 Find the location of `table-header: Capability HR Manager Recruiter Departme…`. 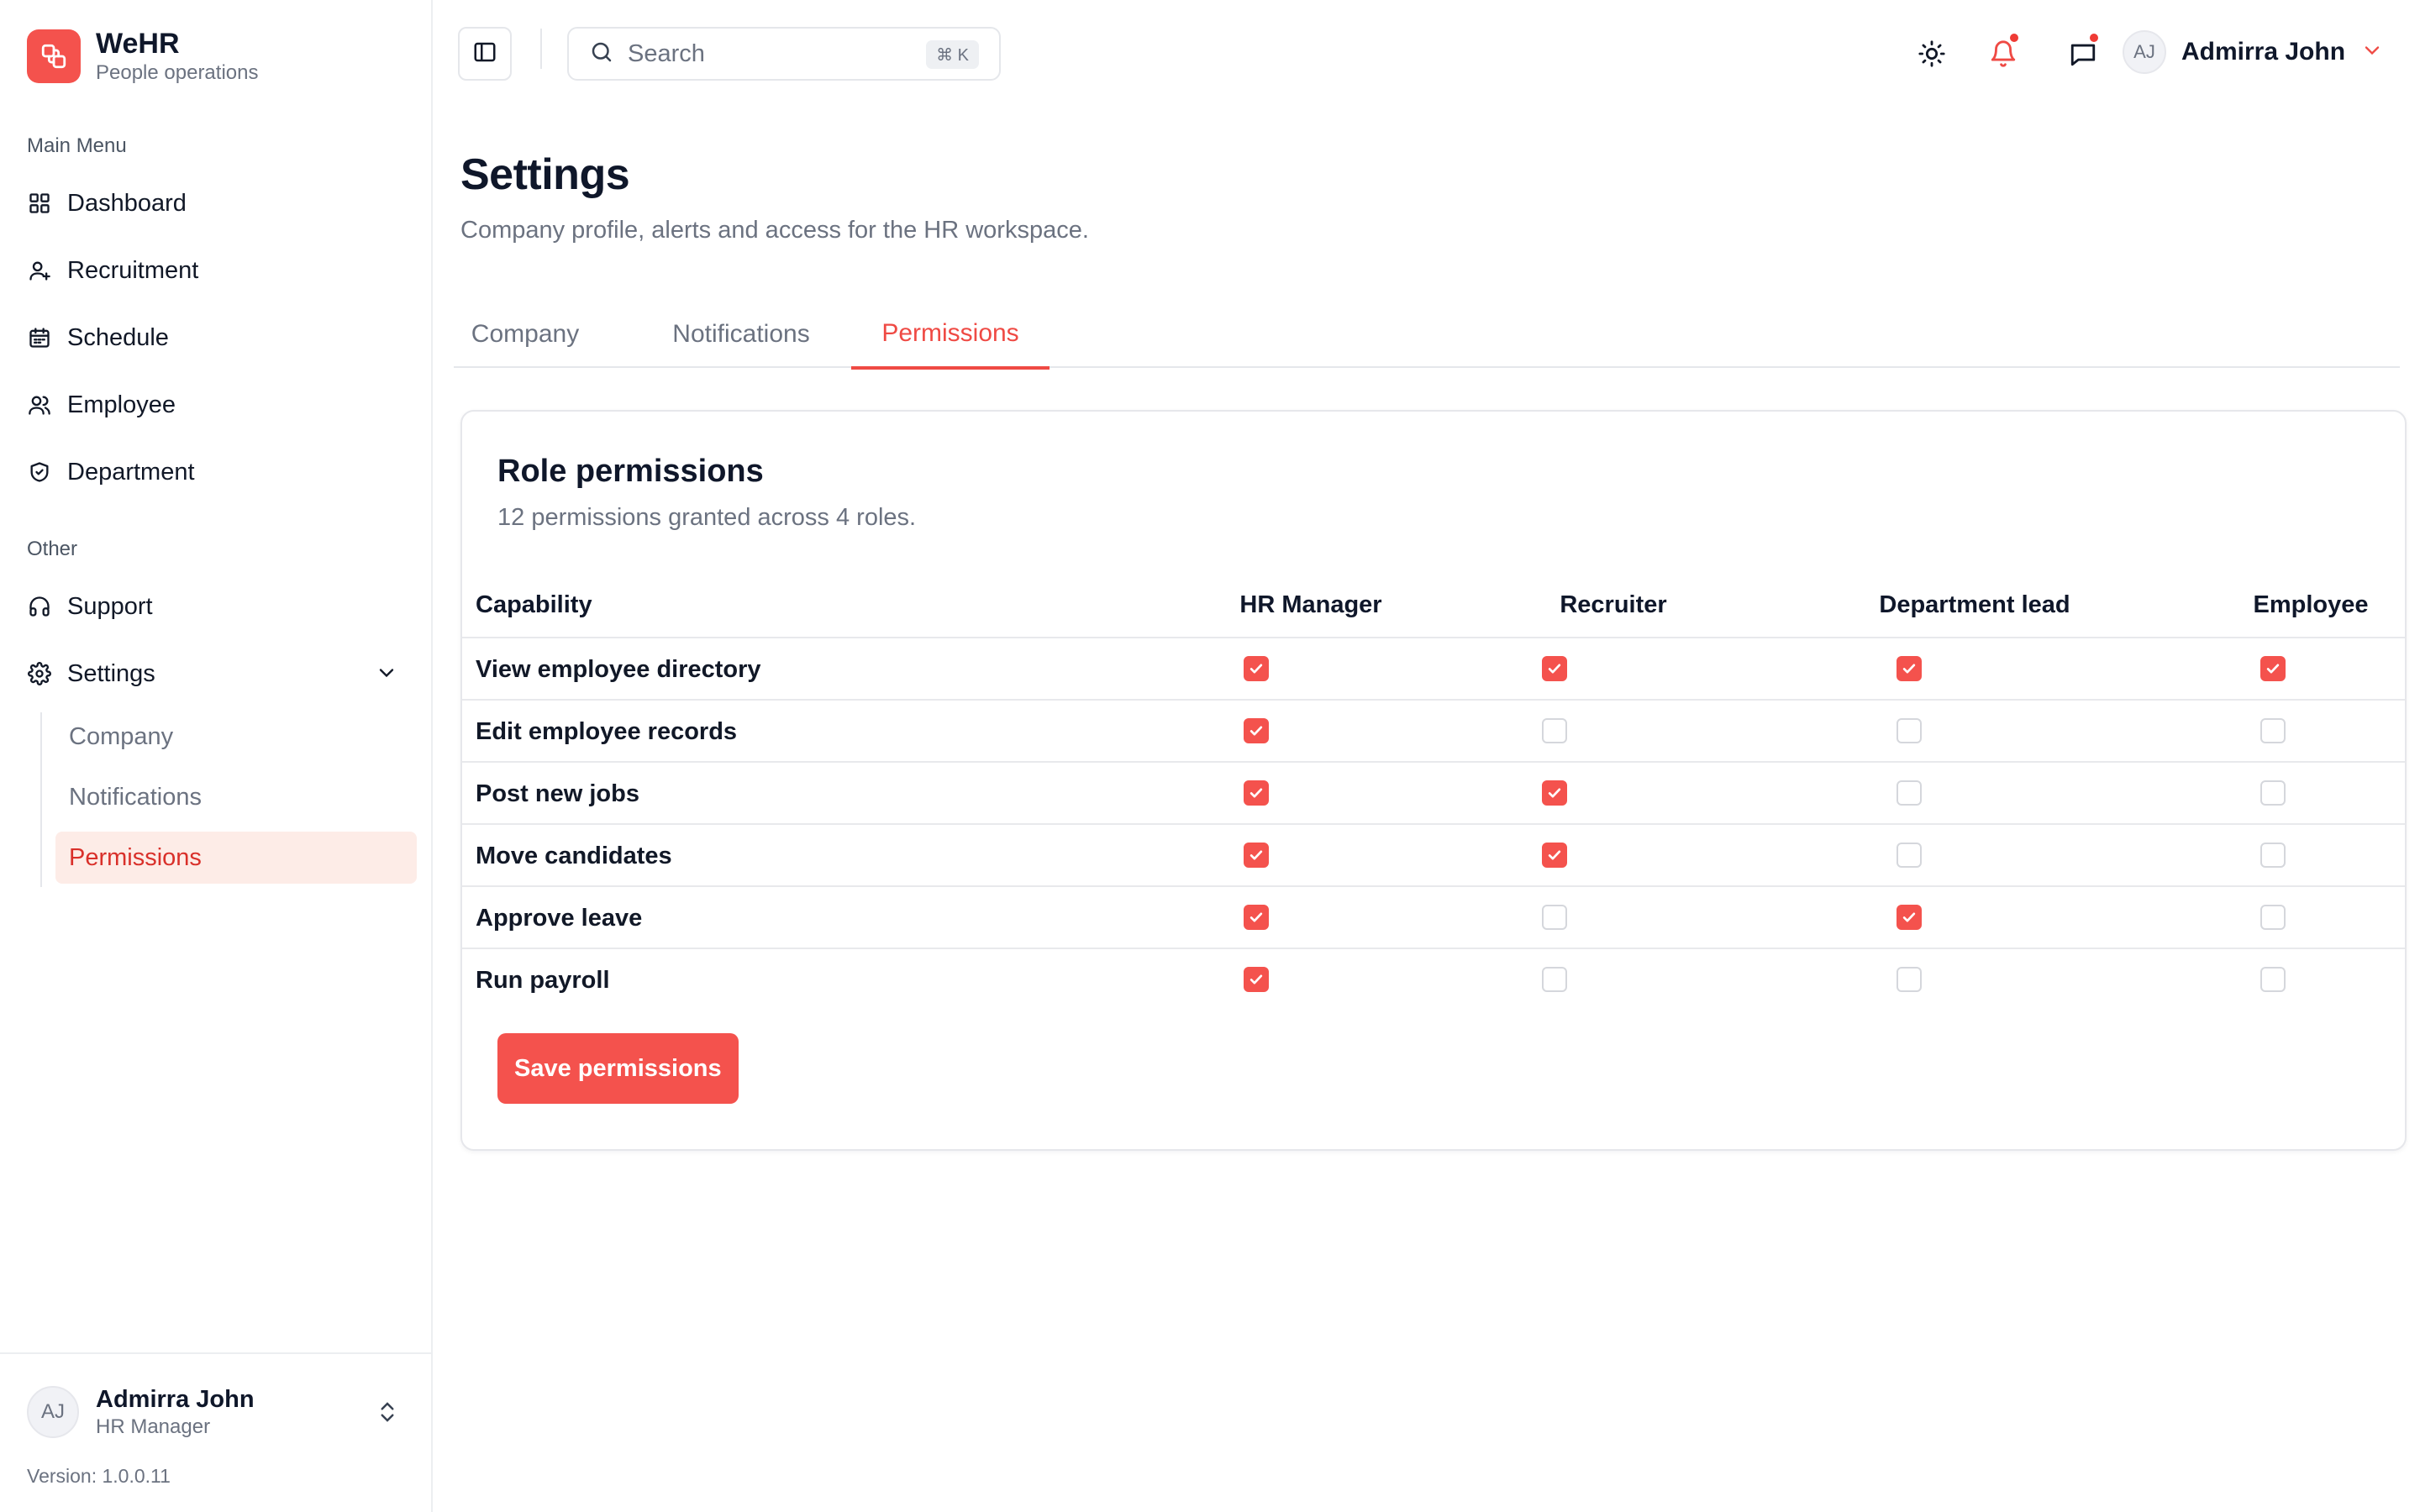

table-header: Capability HR Manager Recruiter Departme… is located at coordinates (1434, 604).